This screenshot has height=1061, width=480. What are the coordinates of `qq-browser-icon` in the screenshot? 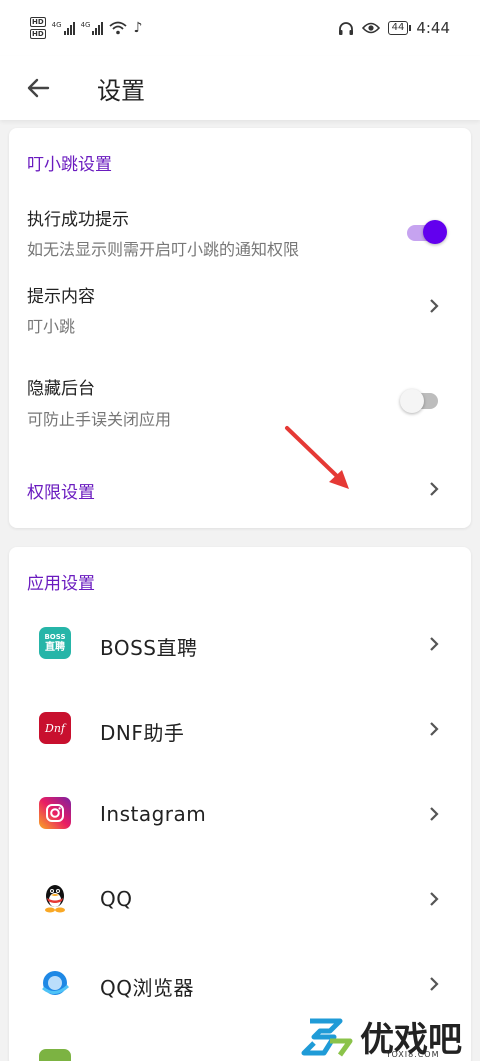 It's located at (55, 983).